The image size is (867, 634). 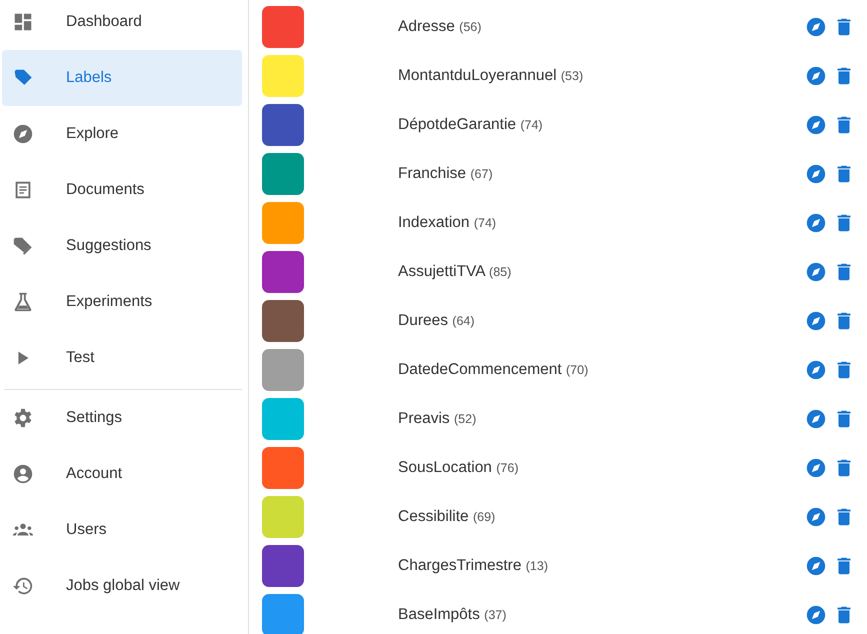 What do you see at coordinates (122, 358) in the screenshot?
I see `nav-item: Test` at bounding box center [122, 358].